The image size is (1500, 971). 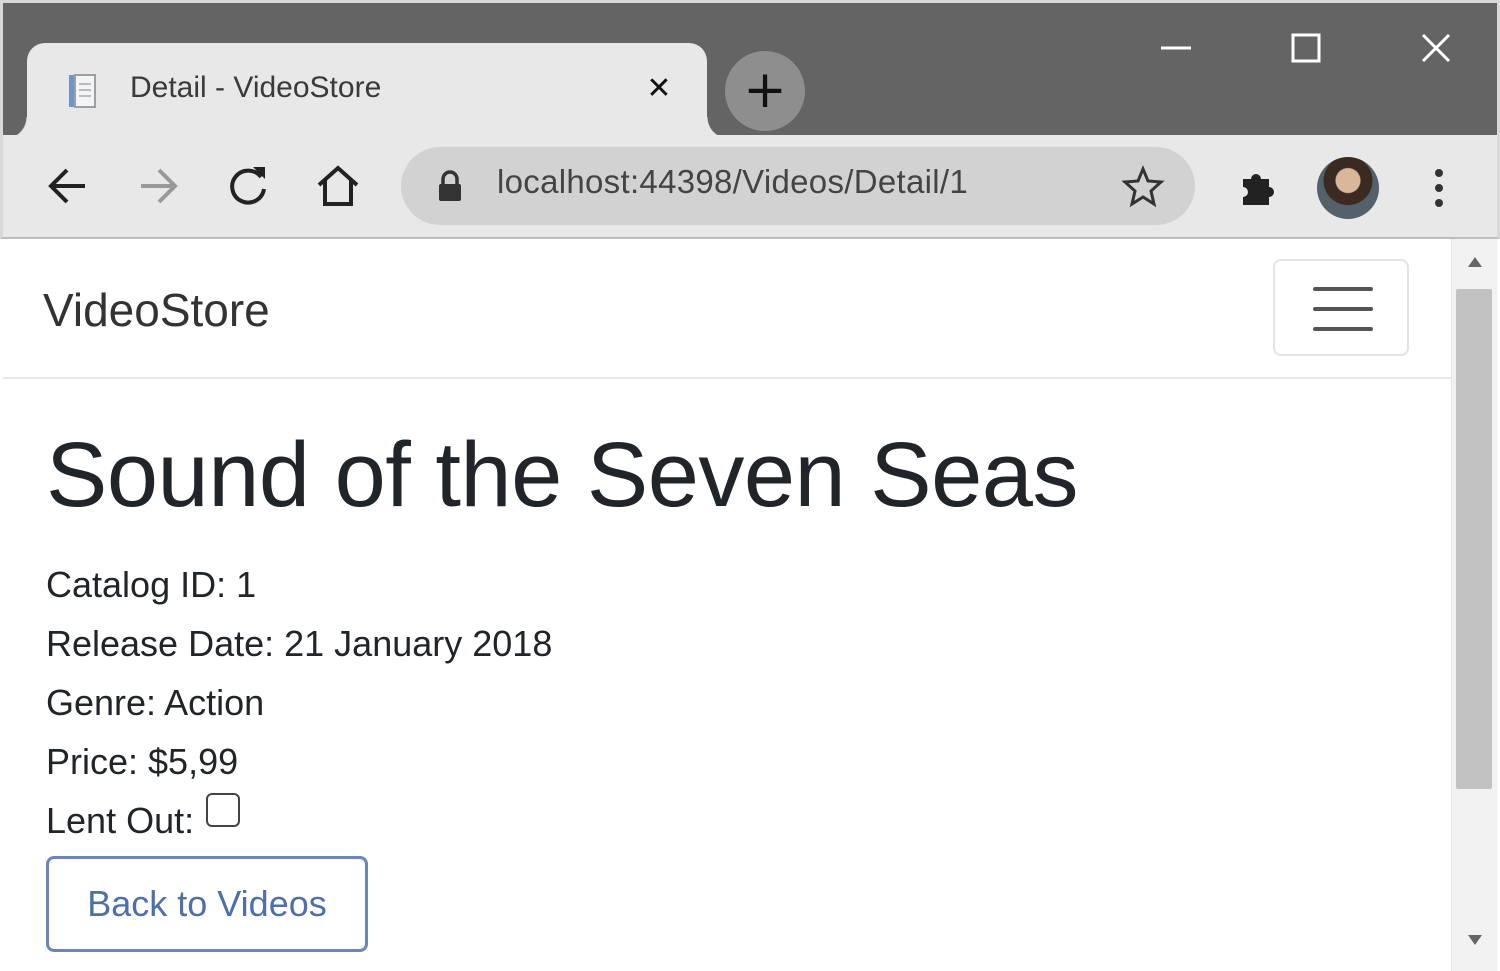 What do you see at coordinates (1306, 48) in the screenshot?
I see `maximize-icon` at bounding box center [1306, 48].